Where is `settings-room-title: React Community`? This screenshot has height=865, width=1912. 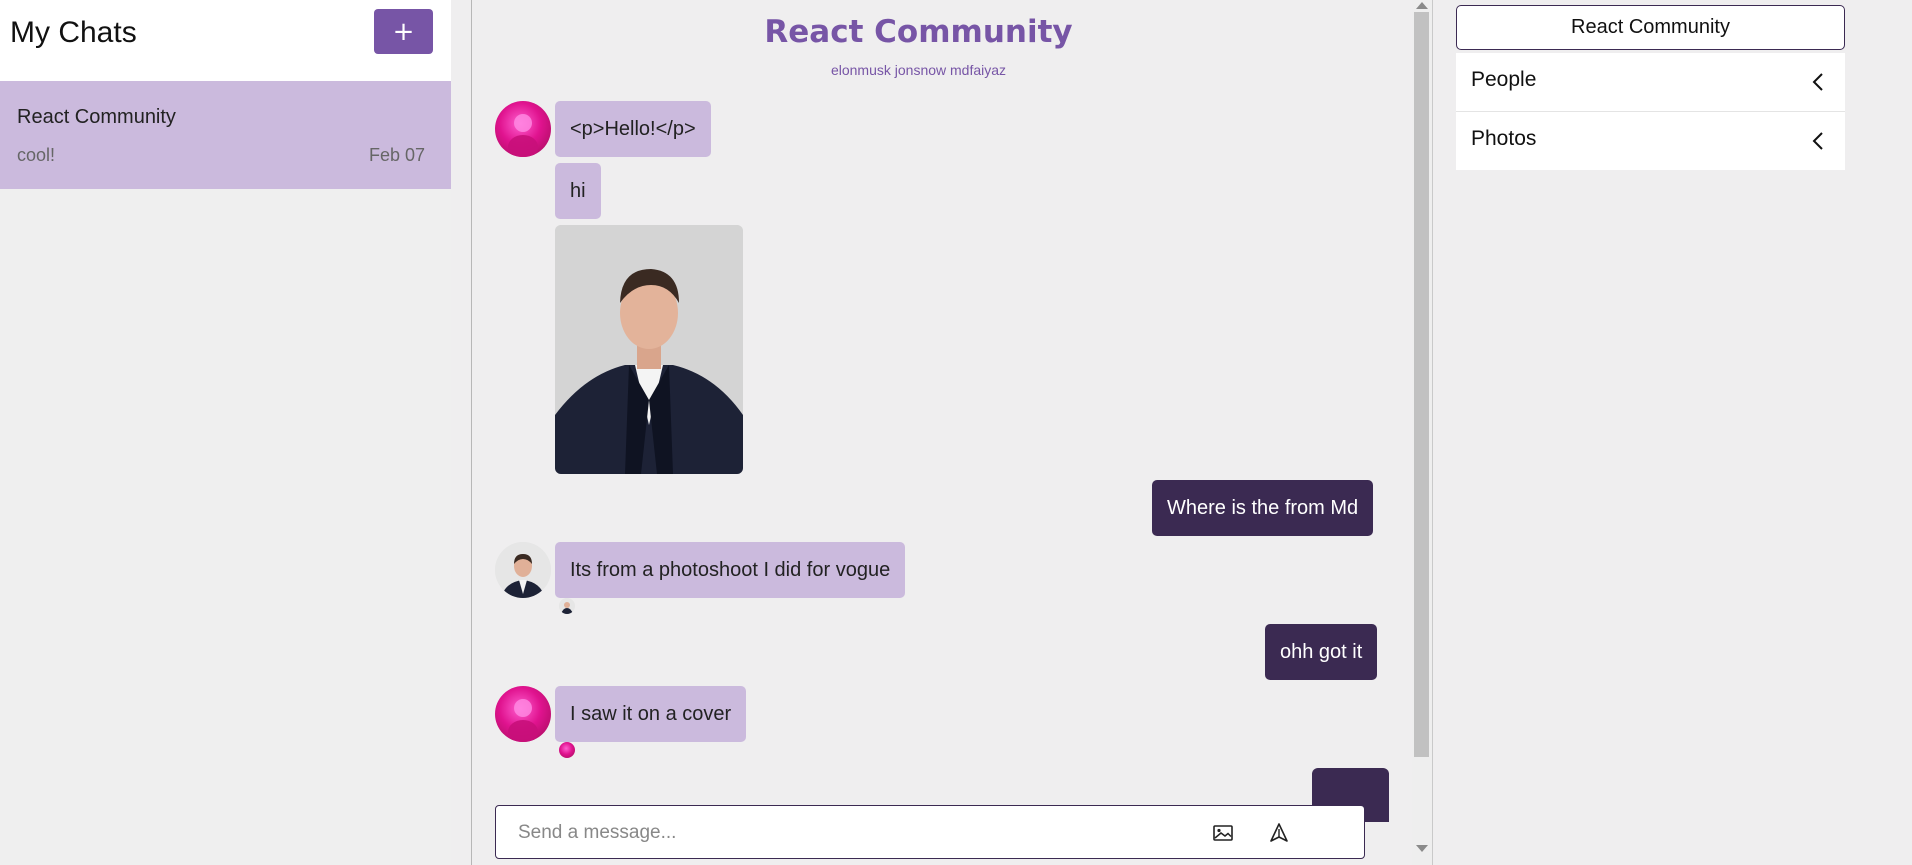 settings-room-title: React Community is located at coordinates (1650, 27).